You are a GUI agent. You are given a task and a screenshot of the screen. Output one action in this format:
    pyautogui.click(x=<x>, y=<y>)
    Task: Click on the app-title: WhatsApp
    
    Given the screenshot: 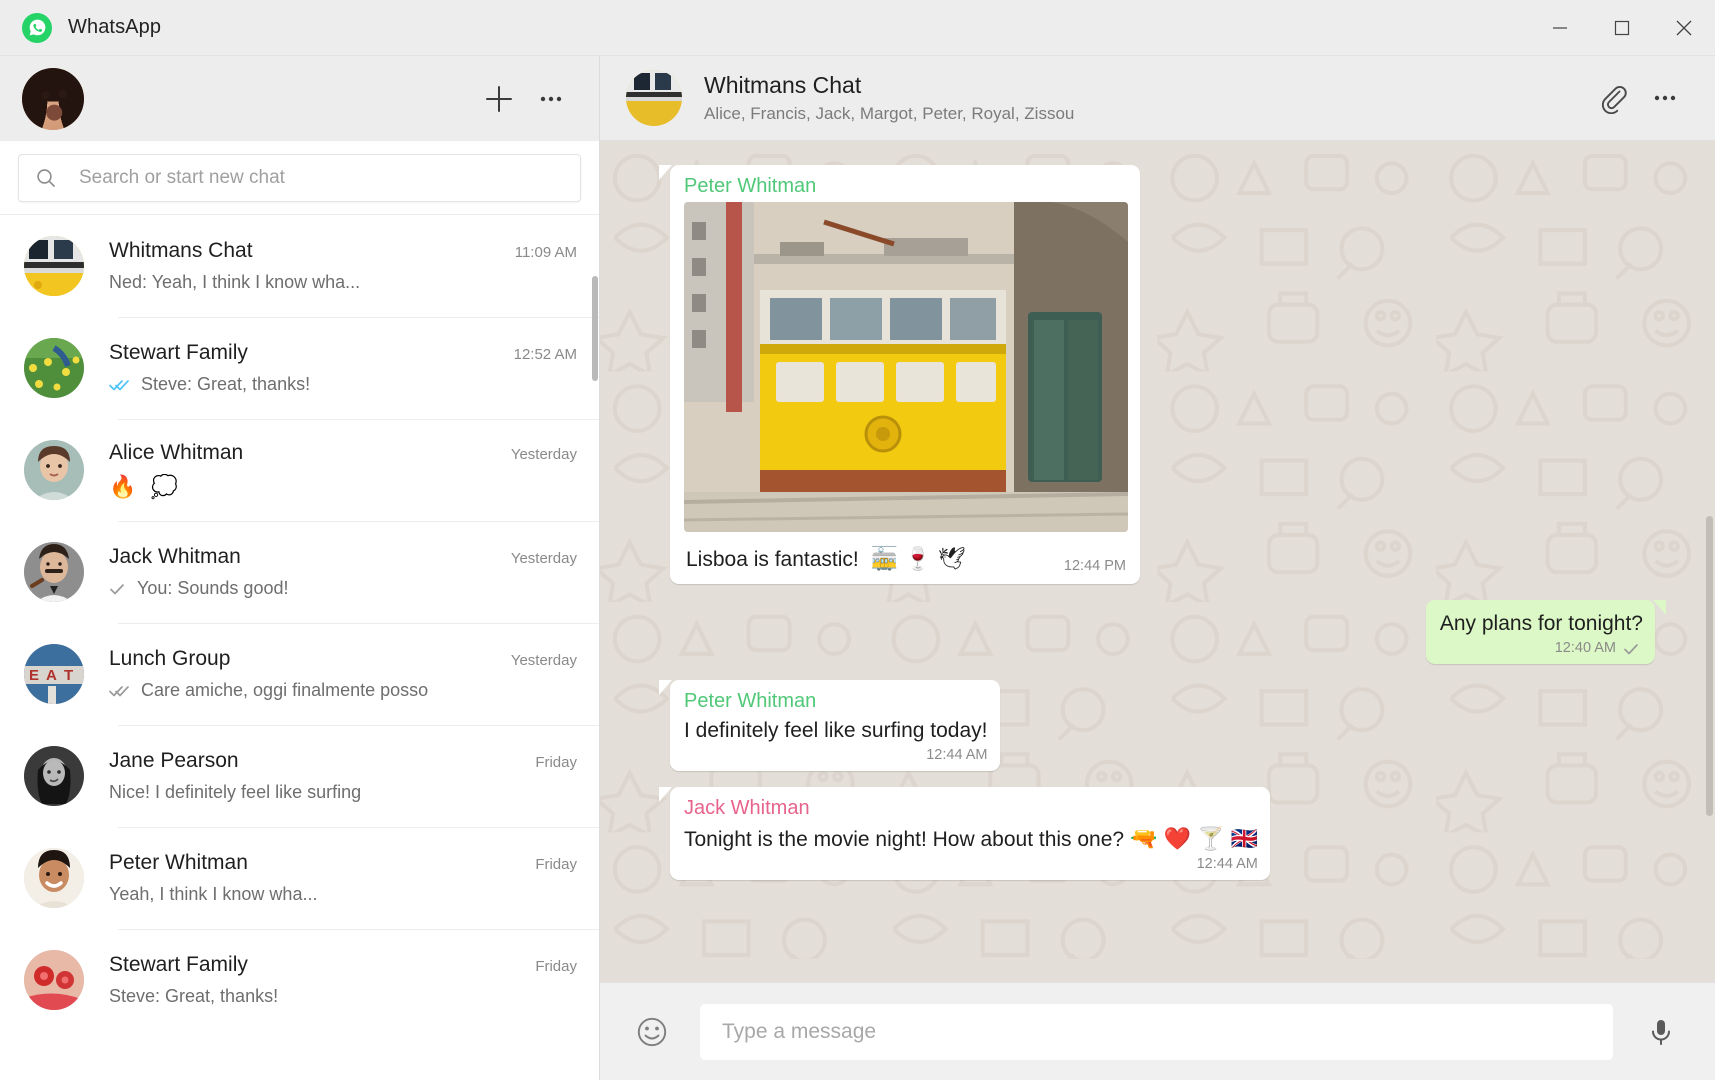 What is the action you would take?
    pyautogui.click(x=115, y=27)
    